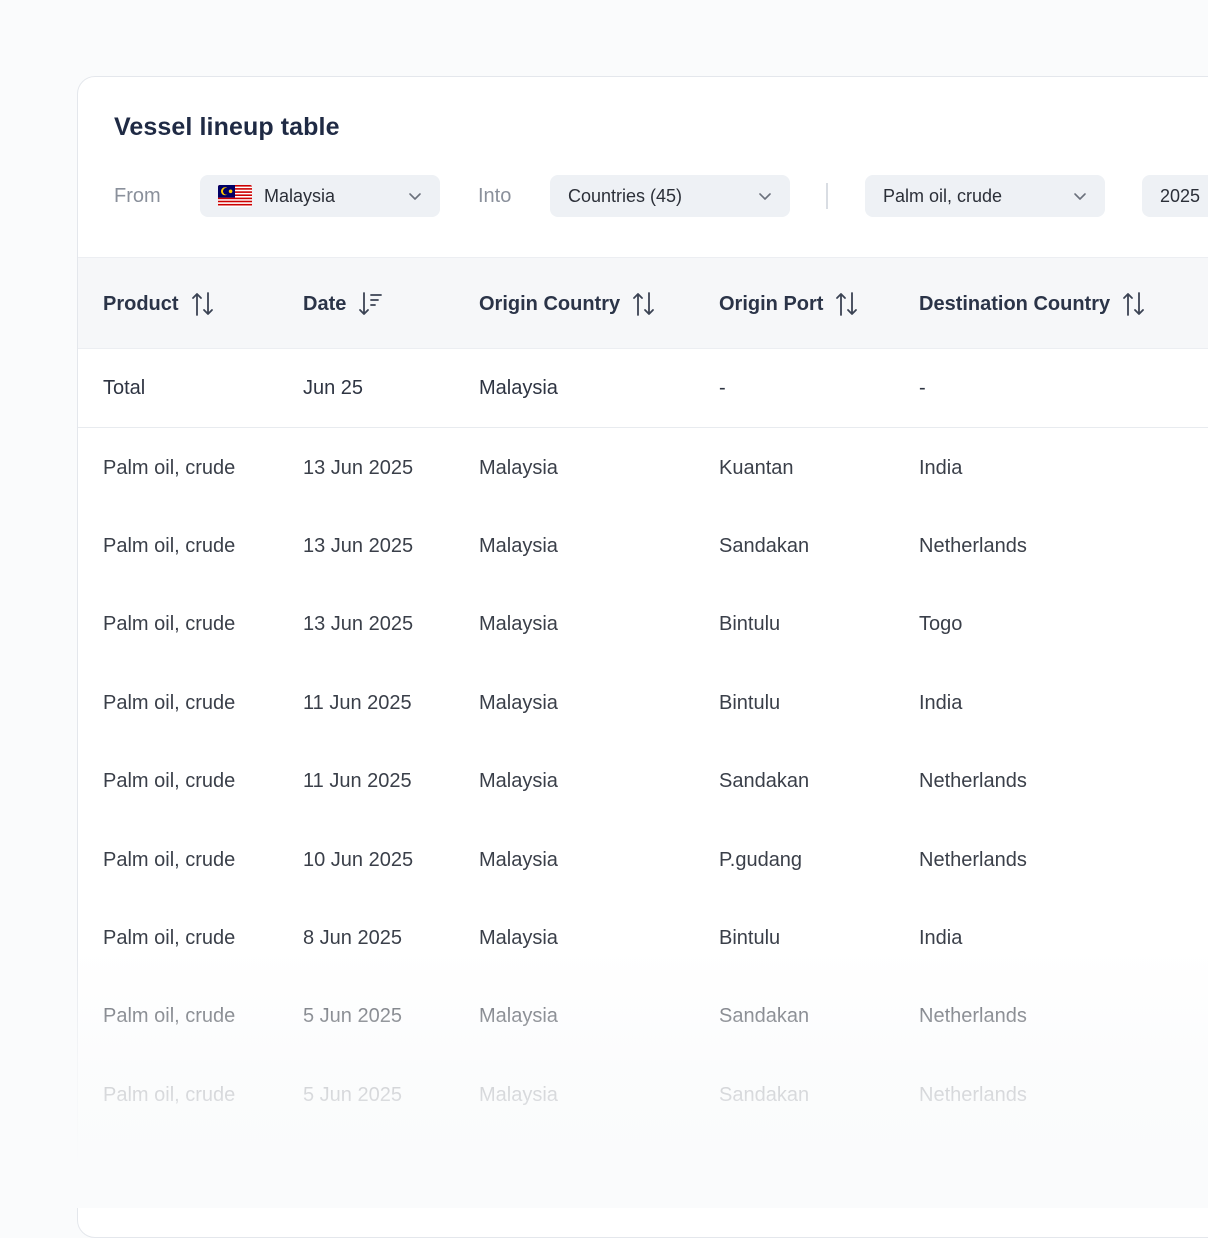 The height and width of the screenshot is (1238, 1208). What do you see at coordinates (550, 303) in the screenshot?
I see `column-label: Origin Country` at bounding box center [550, 303].